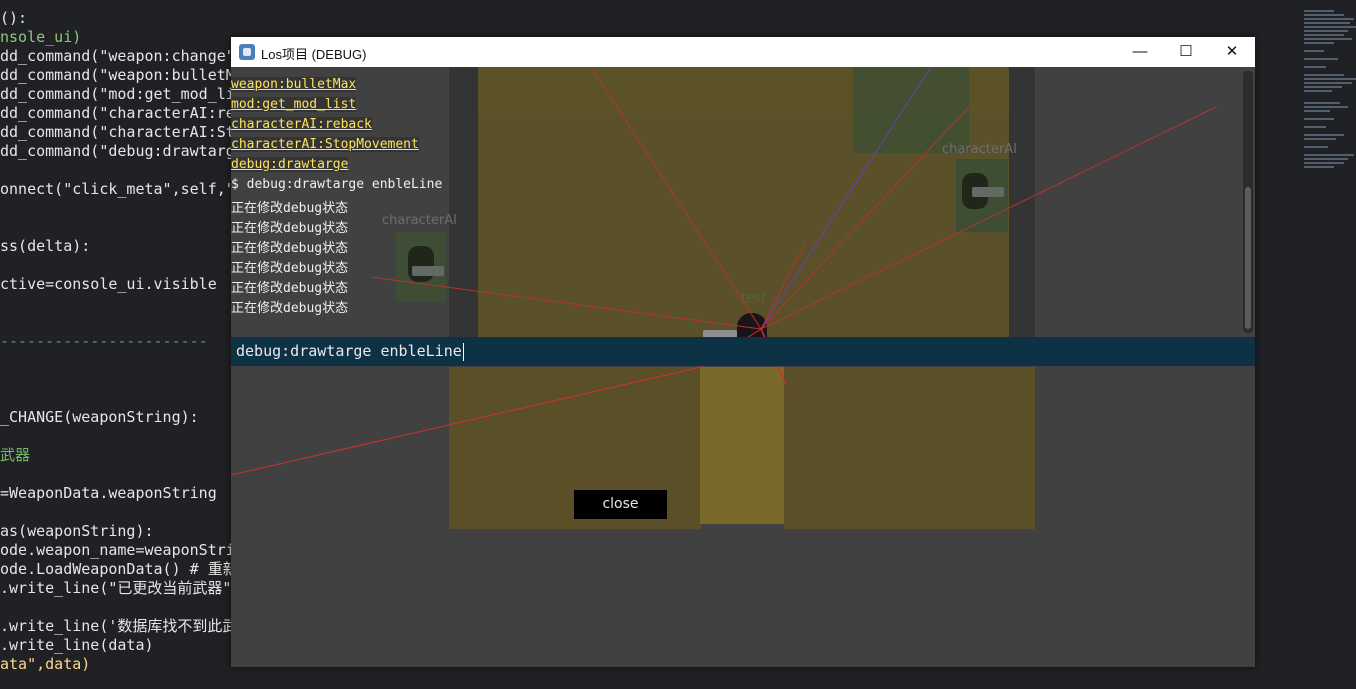 This screenshot has height=689, width=1356. Describe the element at coordinates (1186, 52) in the screenshot. I see `maximize-button: ☐` at that location.